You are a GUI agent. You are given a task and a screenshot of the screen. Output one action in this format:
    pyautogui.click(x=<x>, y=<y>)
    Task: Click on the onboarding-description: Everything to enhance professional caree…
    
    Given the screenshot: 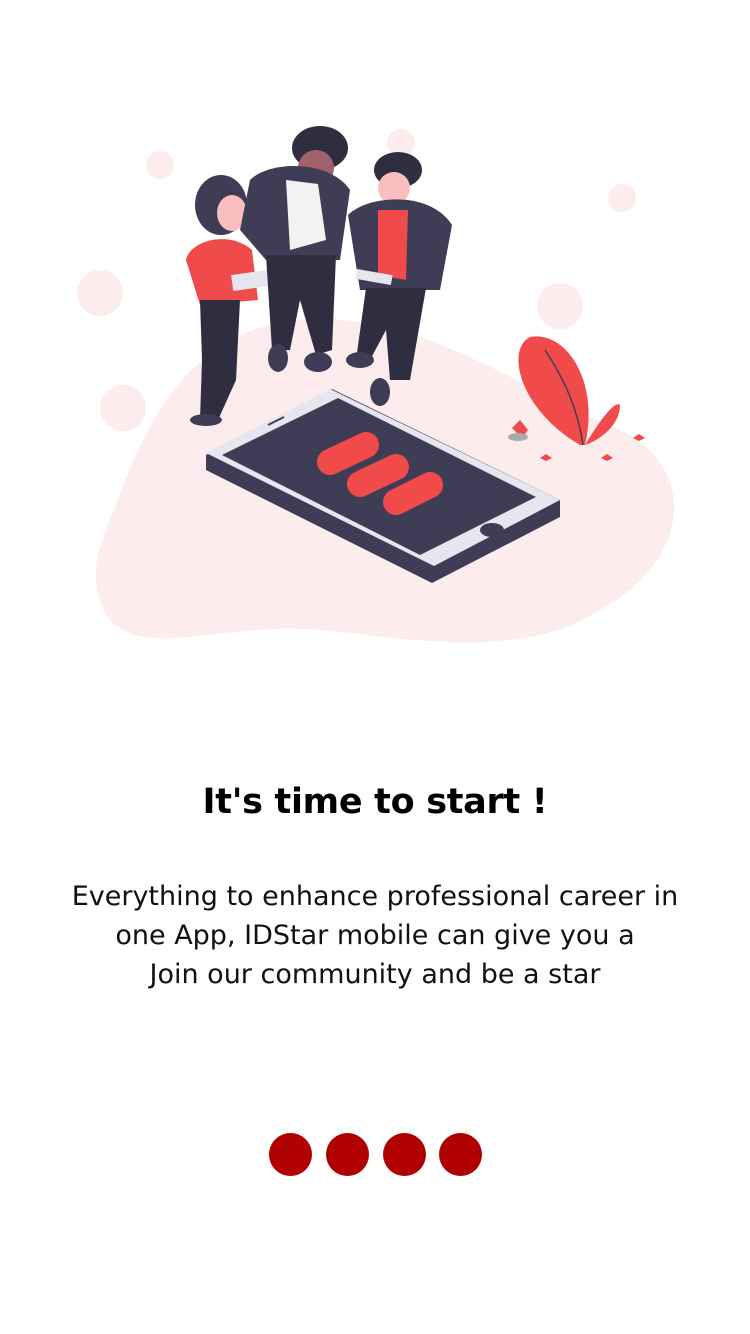 What is the action you would take?
    pyautogui.click(x=375, y=935)
    